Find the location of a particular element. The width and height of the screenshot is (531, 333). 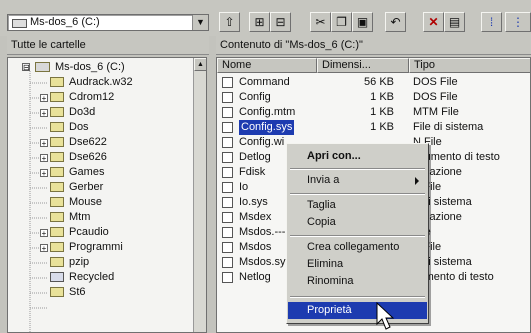

file-name: Msdos.sy is located at coordinates (262, 262).